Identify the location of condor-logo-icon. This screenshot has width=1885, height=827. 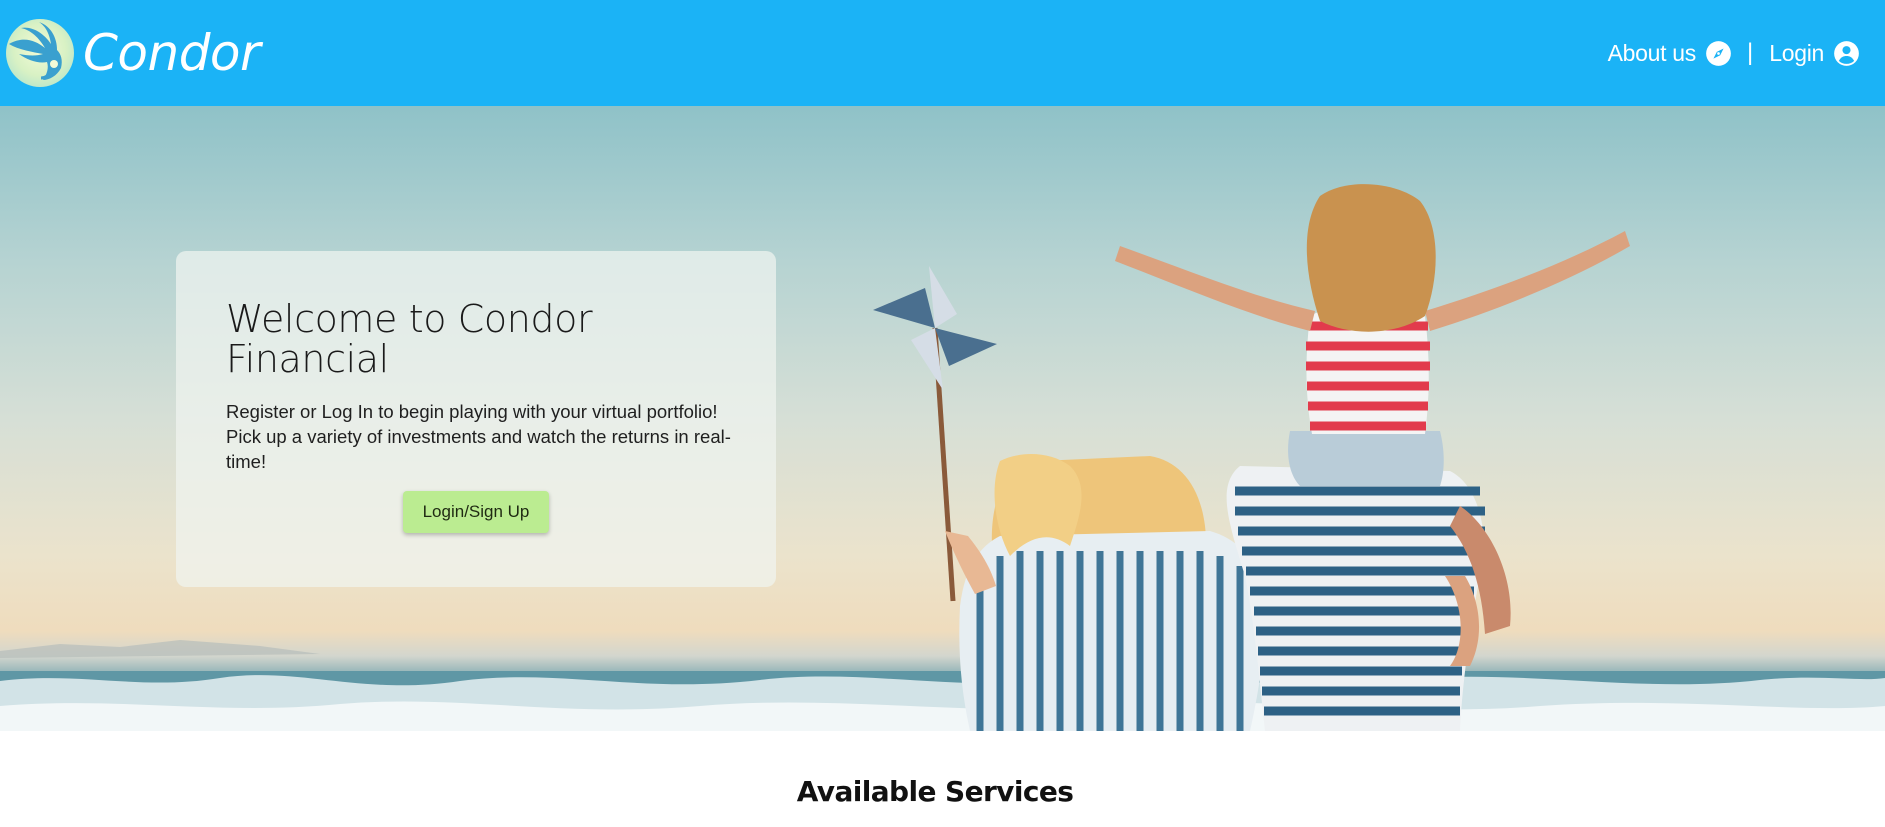
(40, 53).